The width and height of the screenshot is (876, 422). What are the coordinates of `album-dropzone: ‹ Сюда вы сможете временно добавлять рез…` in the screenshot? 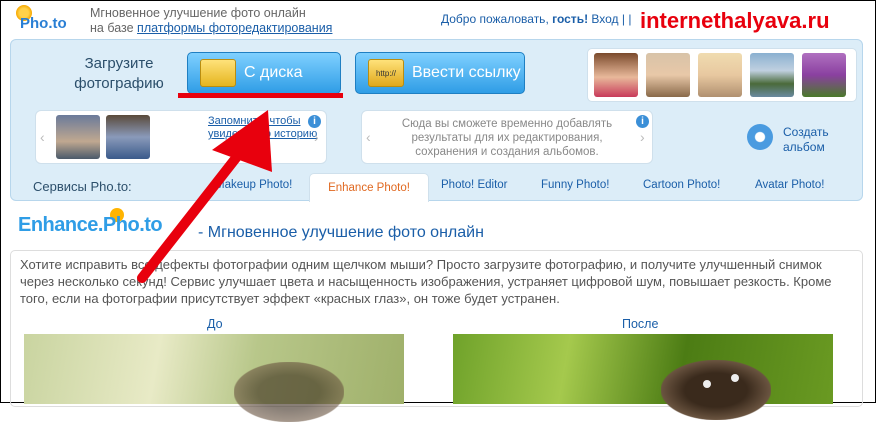 It's located at (507, 137).